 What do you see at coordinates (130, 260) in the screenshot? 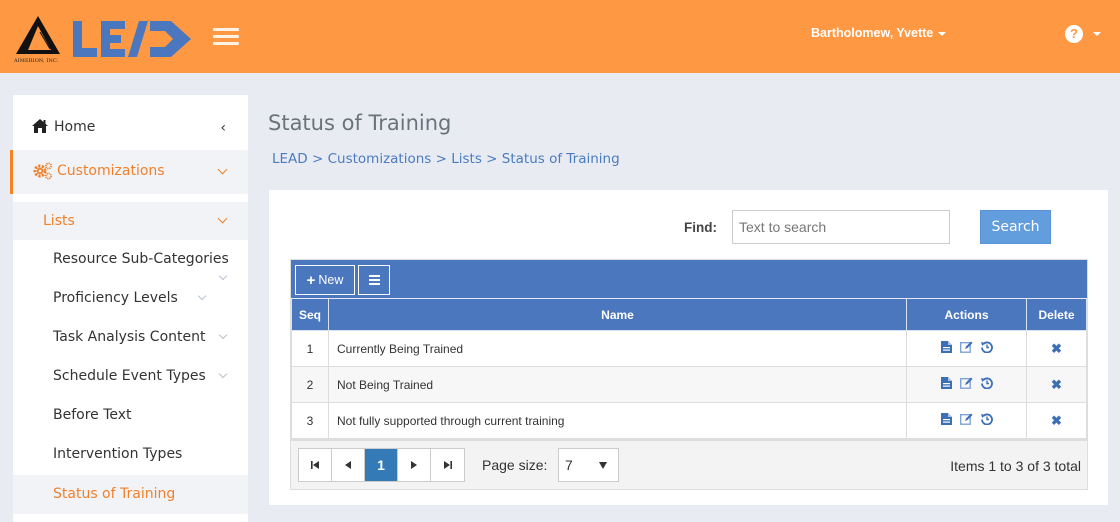
I see `sidebar-item-resource-sub-categories: Resource Sub-Categories` at bounding box center [130, 260].